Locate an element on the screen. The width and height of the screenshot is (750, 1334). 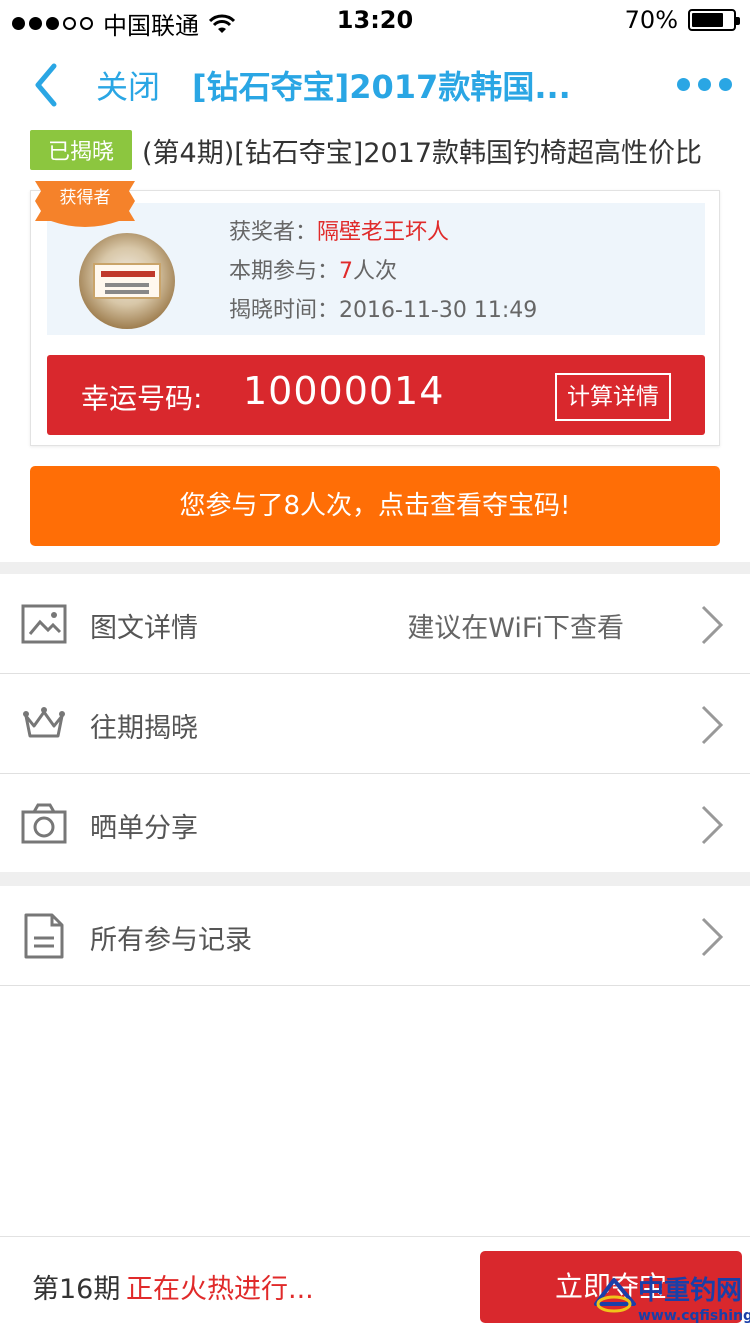
status-badge: 已揭晓 is located at coordinates (81, 150).